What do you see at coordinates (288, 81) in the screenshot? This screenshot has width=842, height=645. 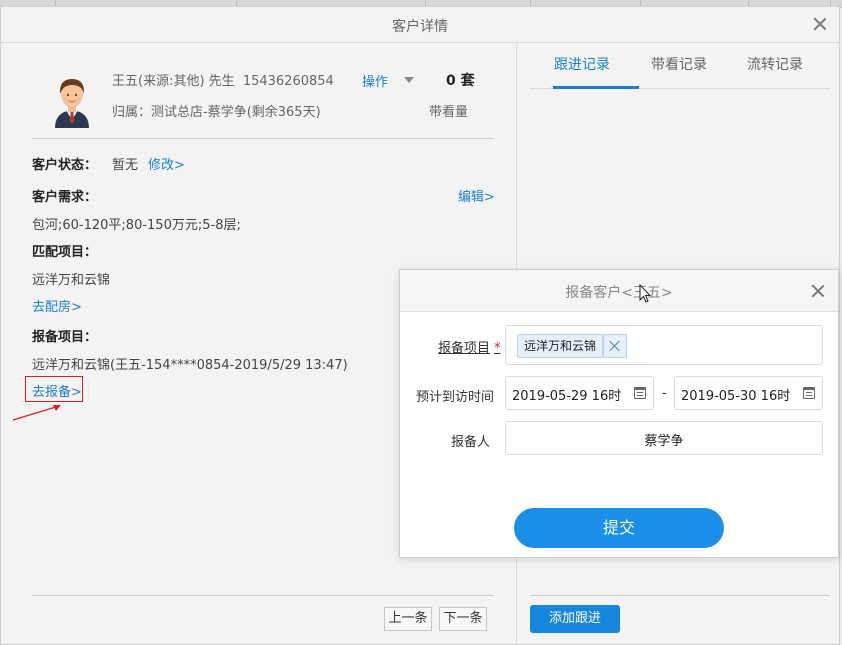 I see `customer-phone: 15436260854` at bounding box center [288, 81].